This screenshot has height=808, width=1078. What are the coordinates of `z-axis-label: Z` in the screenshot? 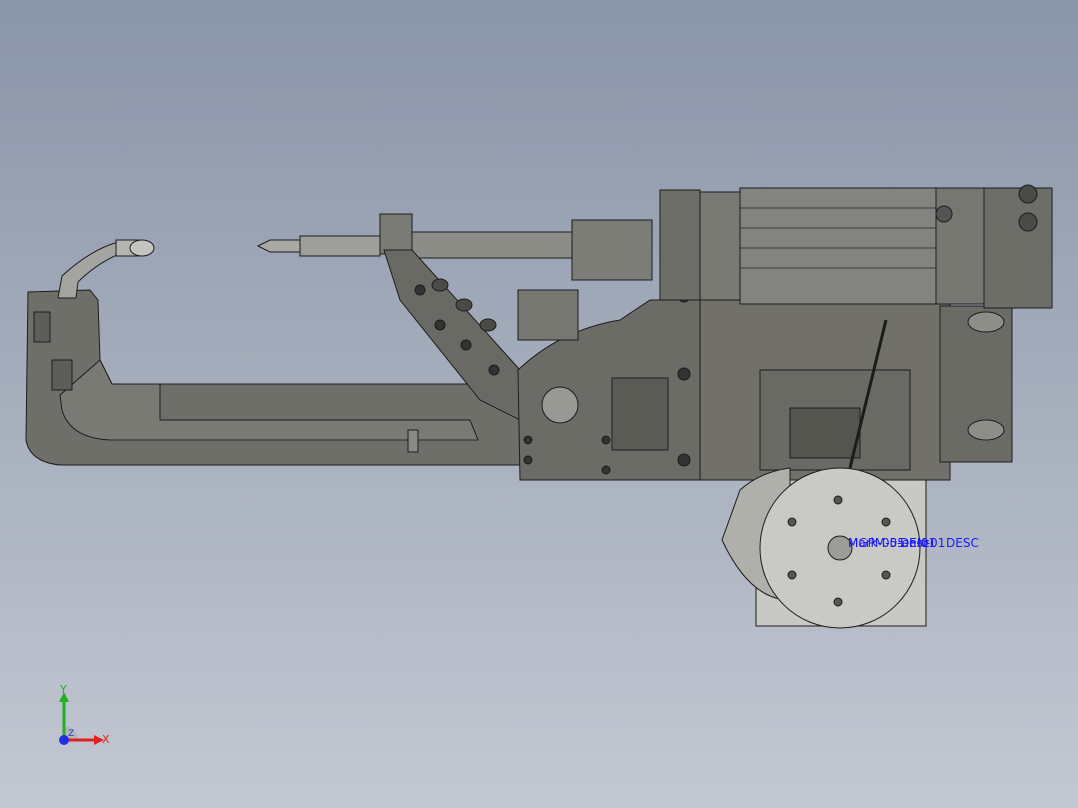 It's located at (71, 734).